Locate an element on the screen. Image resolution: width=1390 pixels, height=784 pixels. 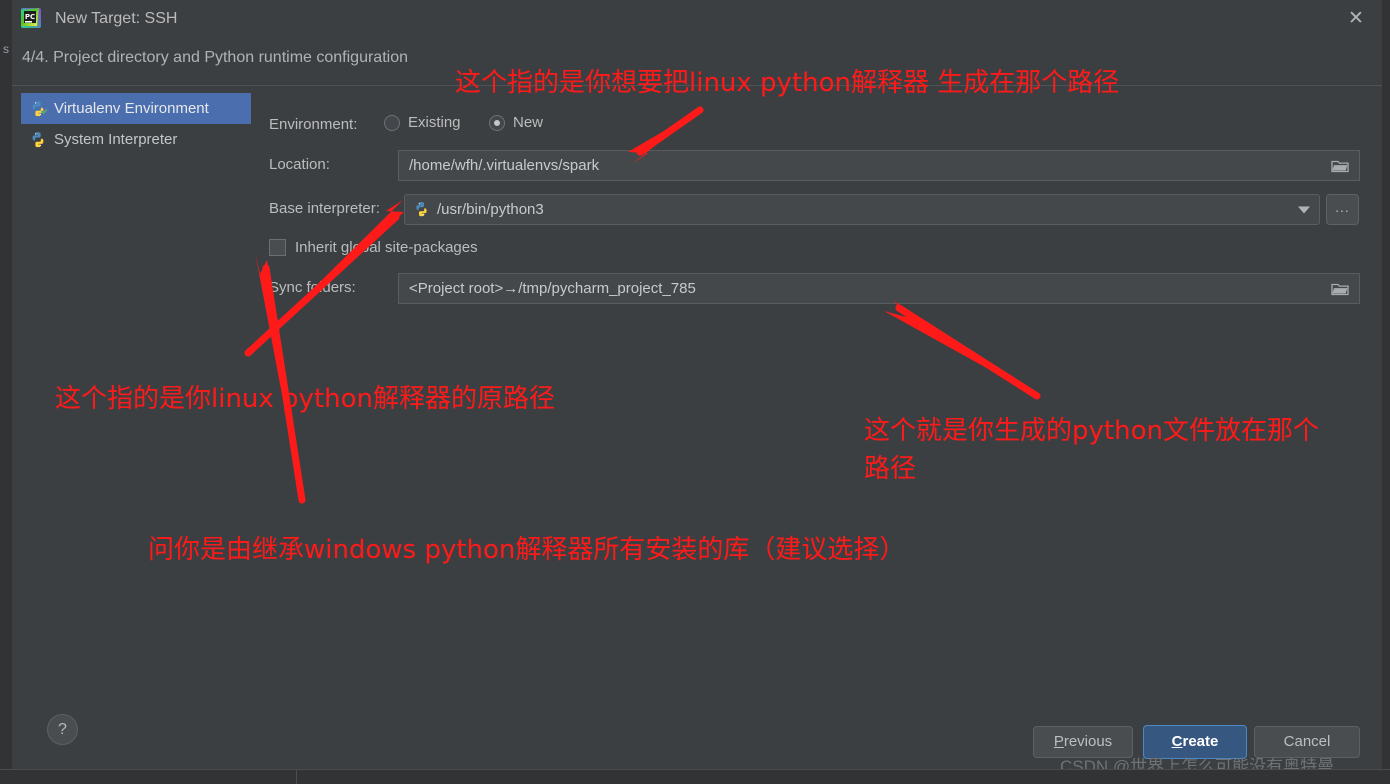
chevron-down-icon is located at coordinates (1304, 209).